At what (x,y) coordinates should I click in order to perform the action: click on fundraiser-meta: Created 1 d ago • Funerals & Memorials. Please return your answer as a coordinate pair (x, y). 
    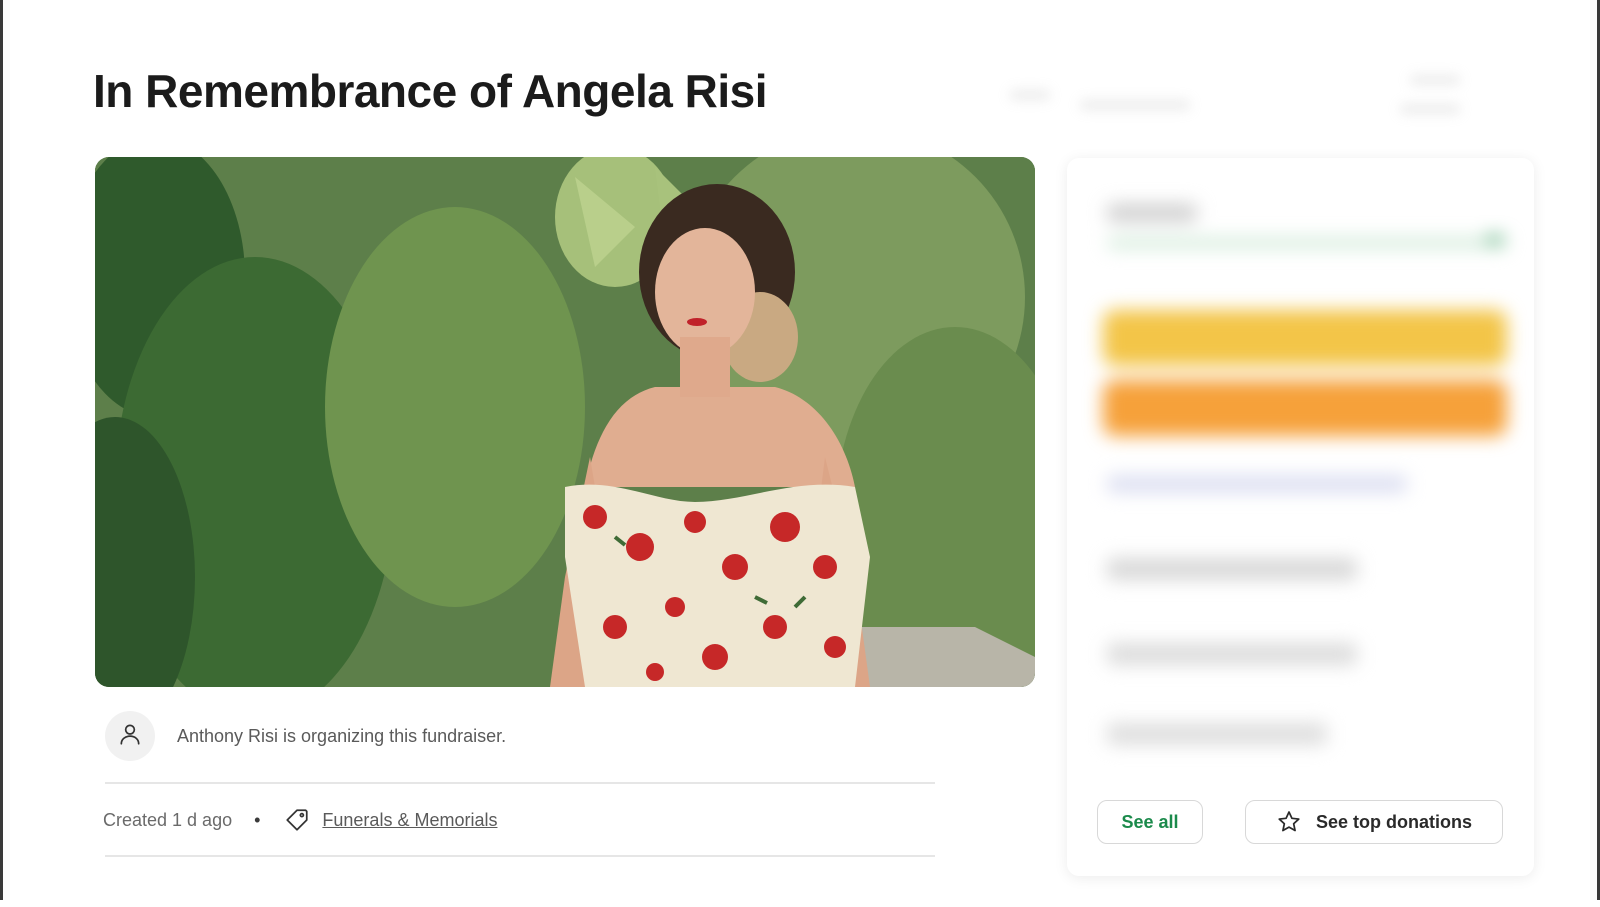
    Looking at the image, I should click on (300, 820).